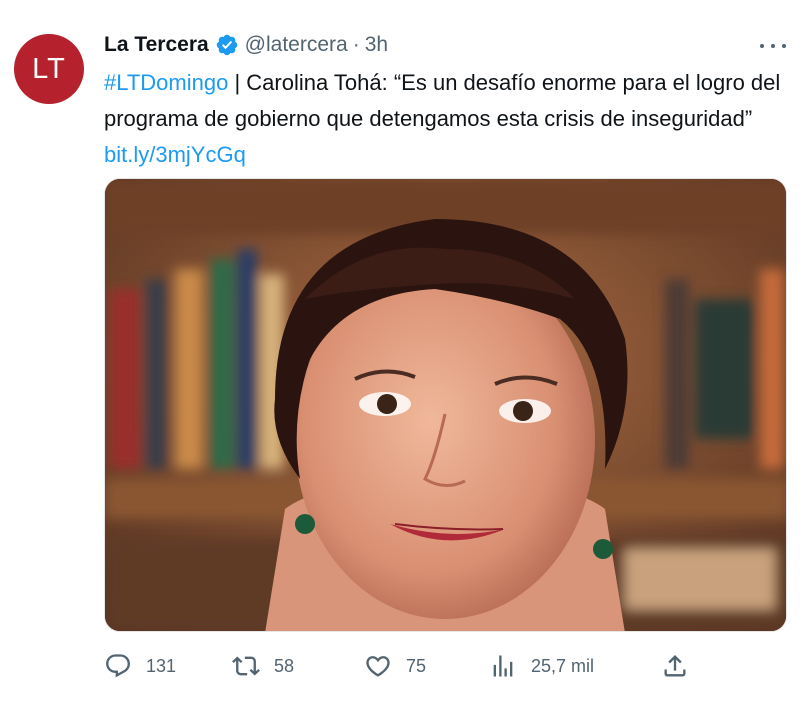 The width and height of the screenshot is (807, 711). Describe the element at coordinates (416, 665) in the screenshot. I see `like-count: 75` at that location.